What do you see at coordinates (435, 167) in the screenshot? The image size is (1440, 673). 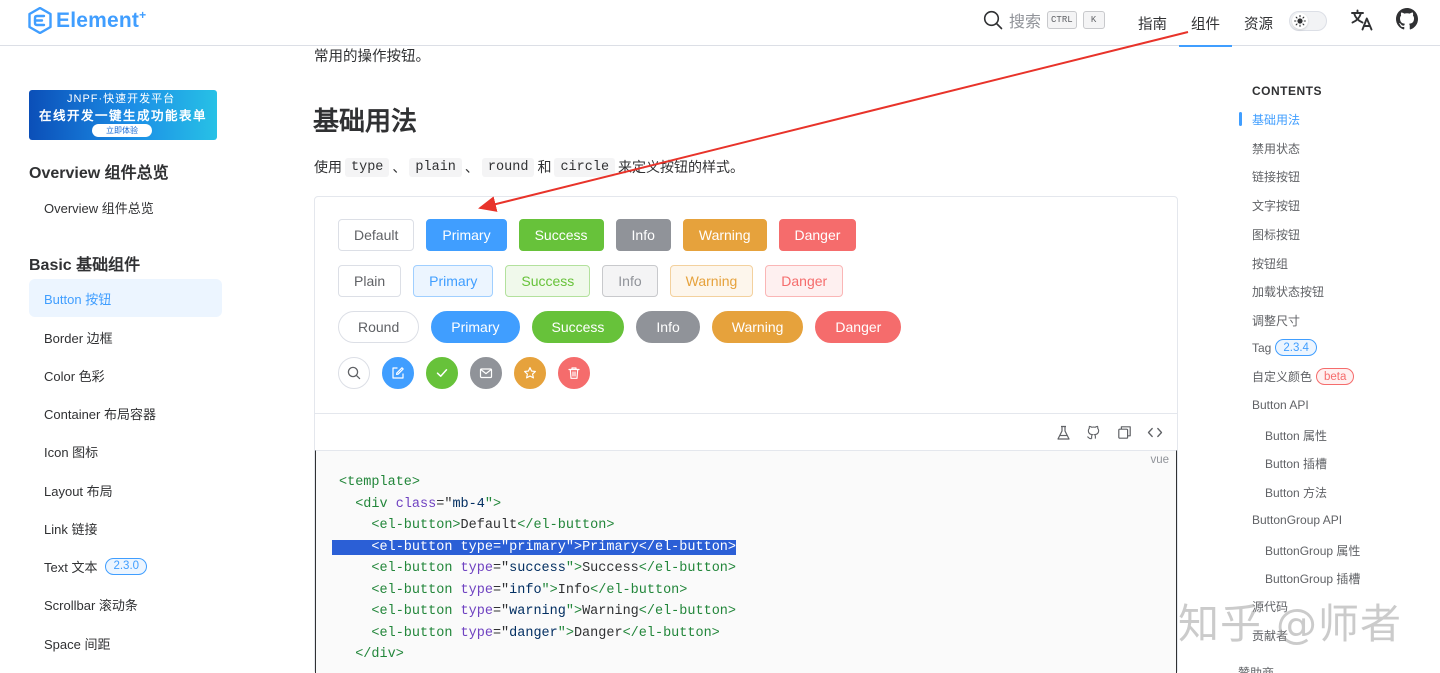 I see `inline-code-plain: plain` at bounding box center [435, 167].